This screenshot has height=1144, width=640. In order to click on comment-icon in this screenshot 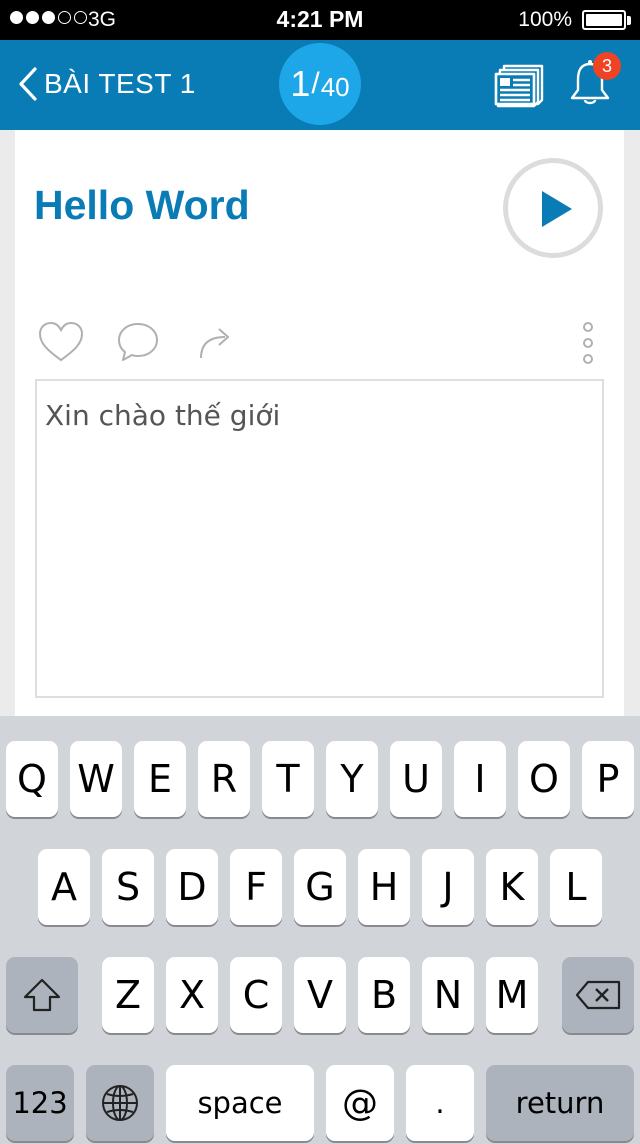, I will do `click(138, 342)`.